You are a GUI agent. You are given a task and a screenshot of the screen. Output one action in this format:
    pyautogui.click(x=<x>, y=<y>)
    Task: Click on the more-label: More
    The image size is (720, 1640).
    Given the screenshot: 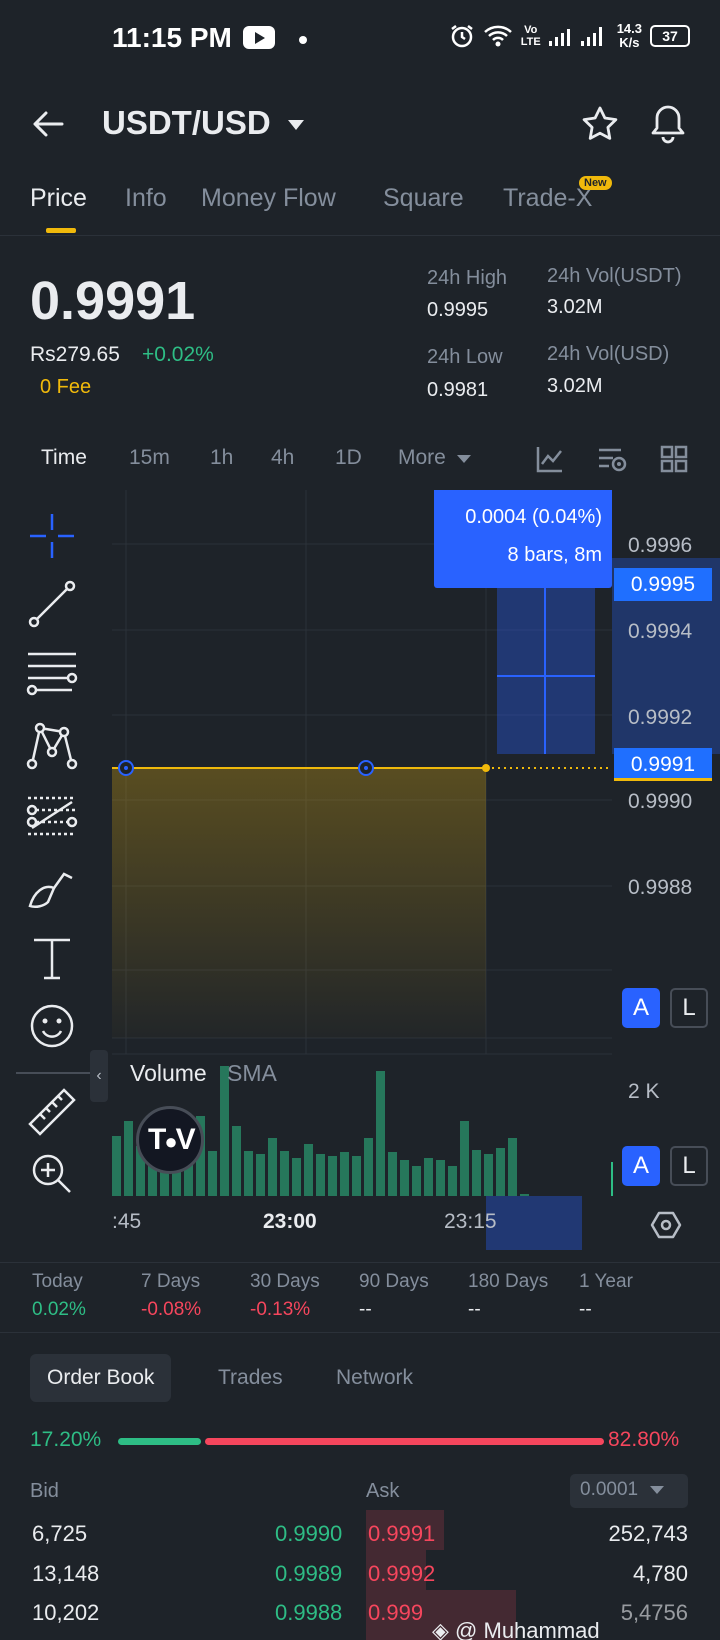 What is the action you would take?
    pyautogui.click(x=422, y=457)
    